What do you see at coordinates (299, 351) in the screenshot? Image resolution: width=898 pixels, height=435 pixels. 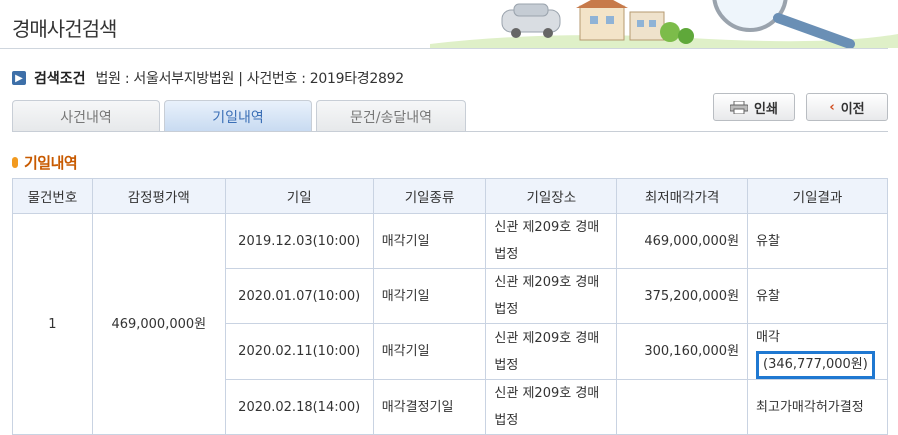 I see `date-cell: 2020.02.11(10:00)` at bounding box center [299, 351].